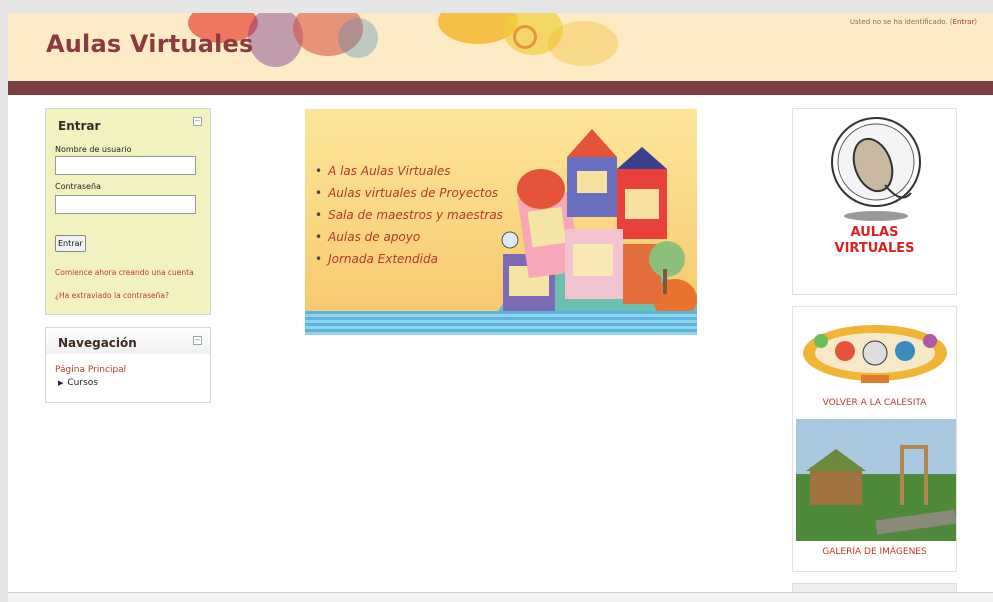 This screenshot has height=602, width=993. What do you see at coordinates (97, 343) in the screenshot?
I see `navigation-block-title: Navegación` at bounding box center [97, 343].